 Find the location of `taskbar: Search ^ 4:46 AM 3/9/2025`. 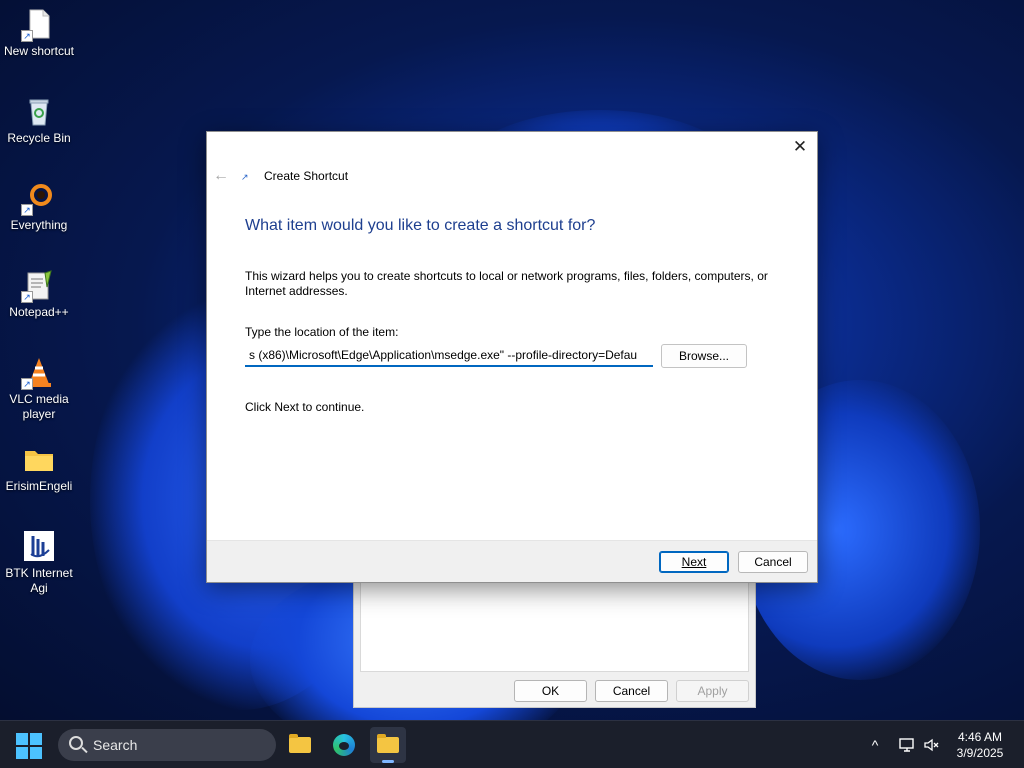

taskbar: Search ^ 4:46 AM 3/9/2025 is located at coordinates (512, 744).